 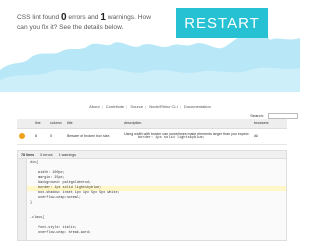 What do you see at coordinates (22, 135) in the screenshot?
I see `warning-icon` at bounding box center [22, 135].